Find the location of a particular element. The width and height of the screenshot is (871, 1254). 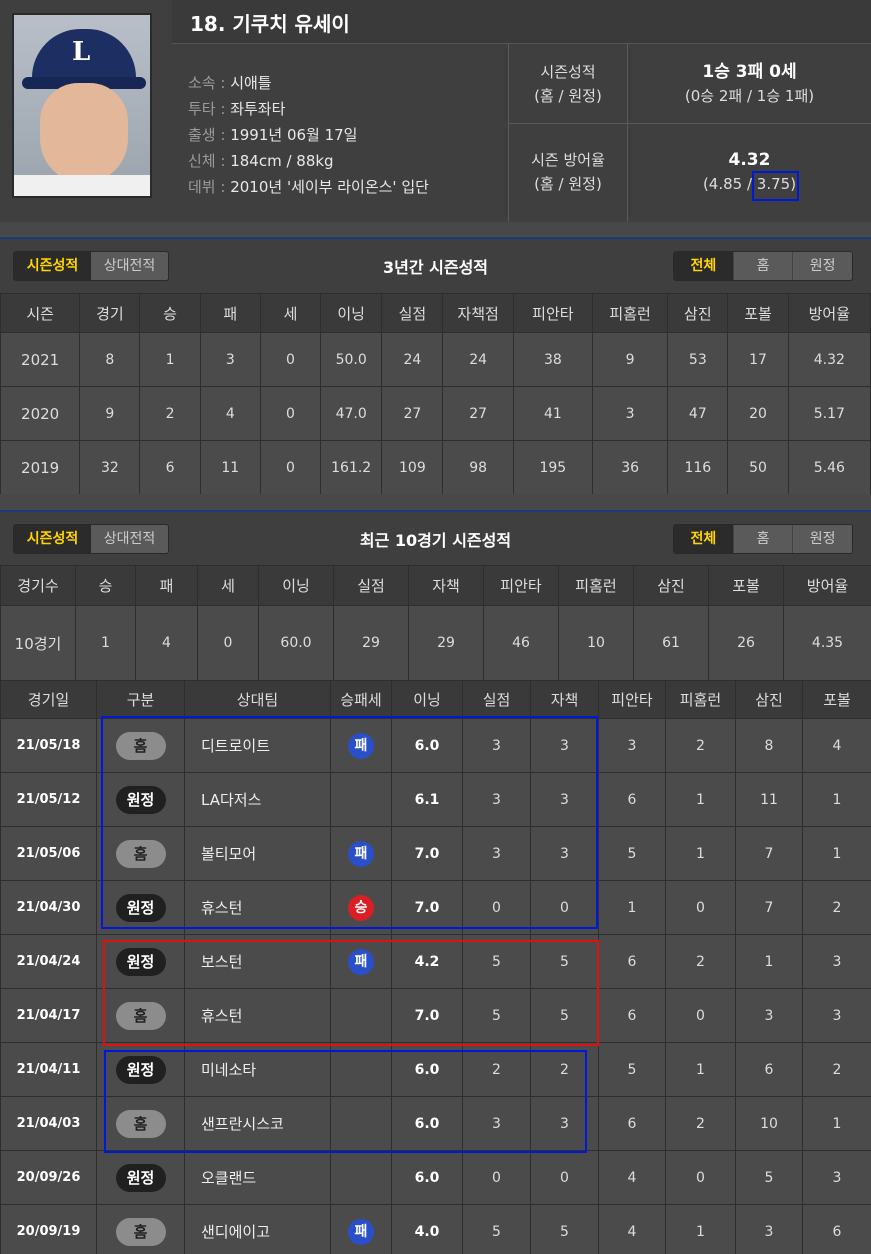

game-er-cell: 0 is located at coordinates (564, 1177).